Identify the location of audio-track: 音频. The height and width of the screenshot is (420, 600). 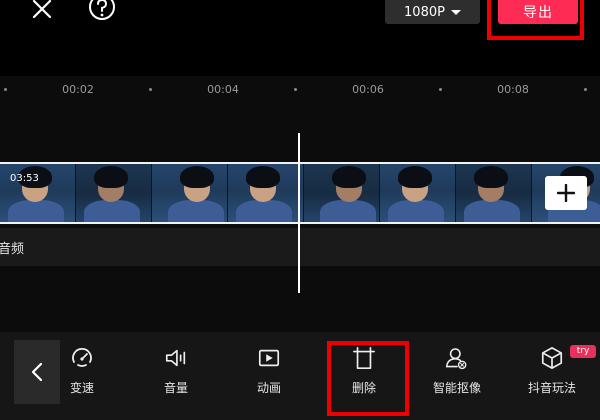
(300, 247).